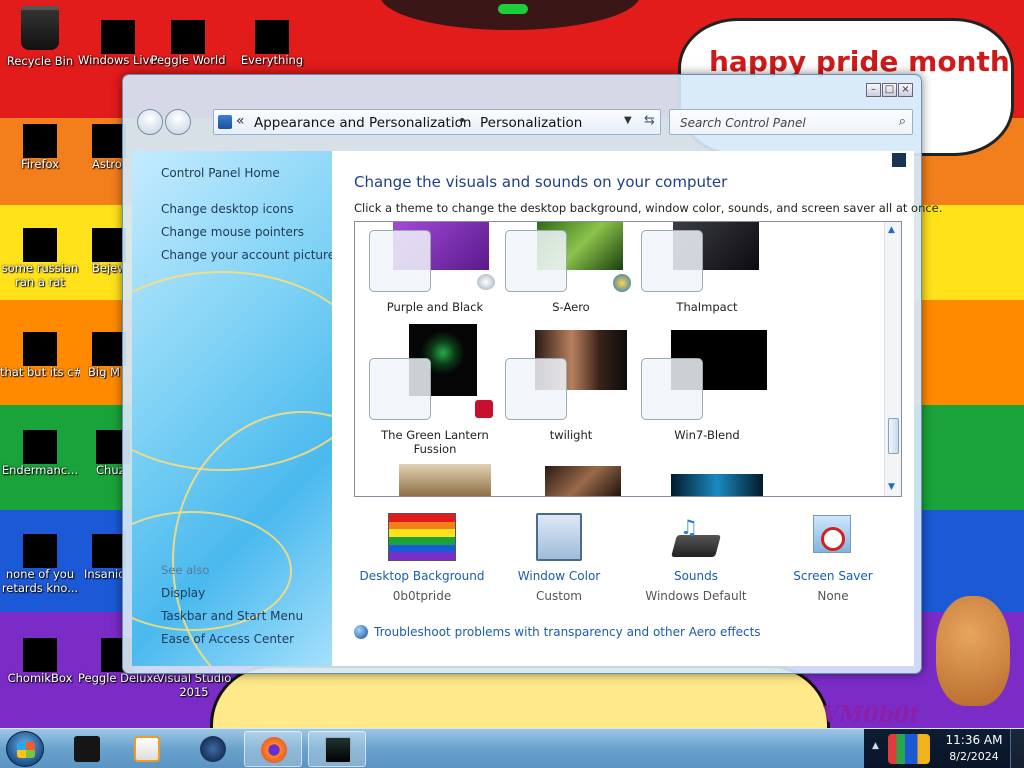 The height and width of the screenshot is (768, 1024). Describe the element at coordinates (893, 436) in the screenshot. I see `scrollbar-thumb` at that location.